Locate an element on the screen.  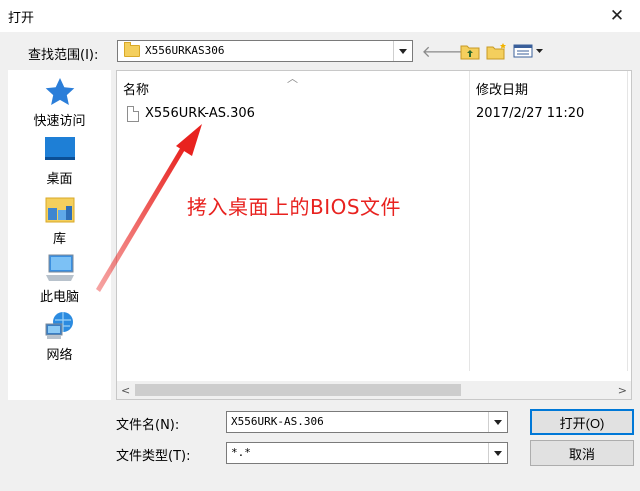
lookin-label: 查找范围(I): is located at coordinates (63, 55).